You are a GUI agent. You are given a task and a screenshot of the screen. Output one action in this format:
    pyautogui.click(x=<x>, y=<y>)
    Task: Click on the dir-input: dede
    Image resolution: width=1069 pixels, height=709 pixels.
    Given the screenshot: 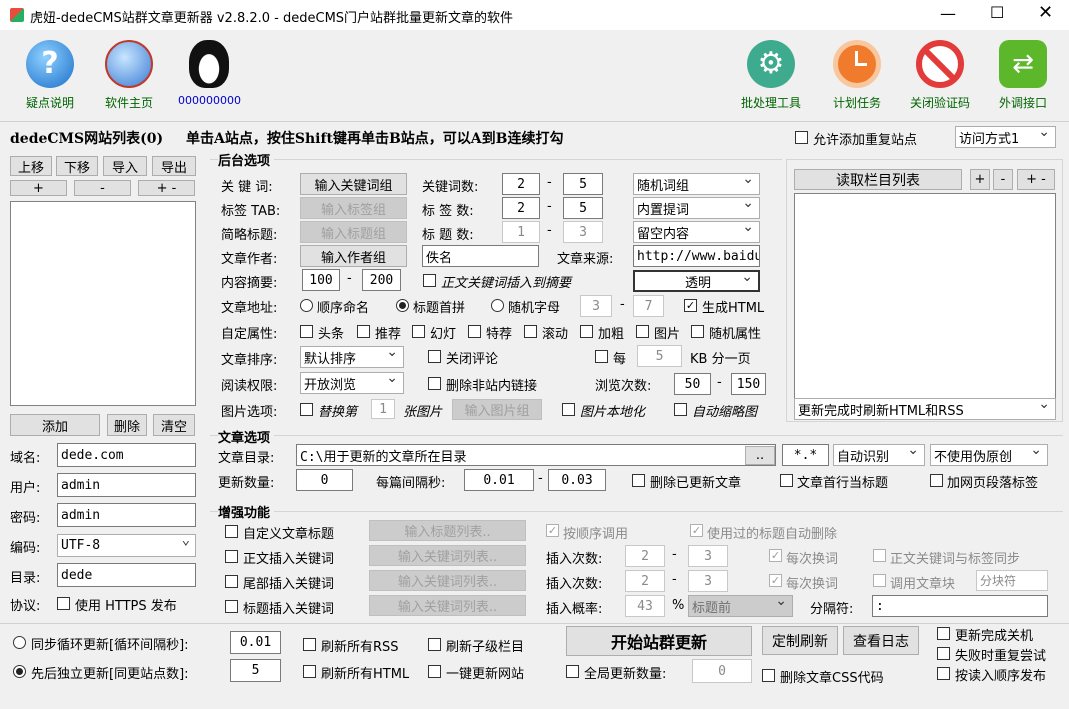 What is the action you would take?
    pyautogui.click(x=126, y=575)
    